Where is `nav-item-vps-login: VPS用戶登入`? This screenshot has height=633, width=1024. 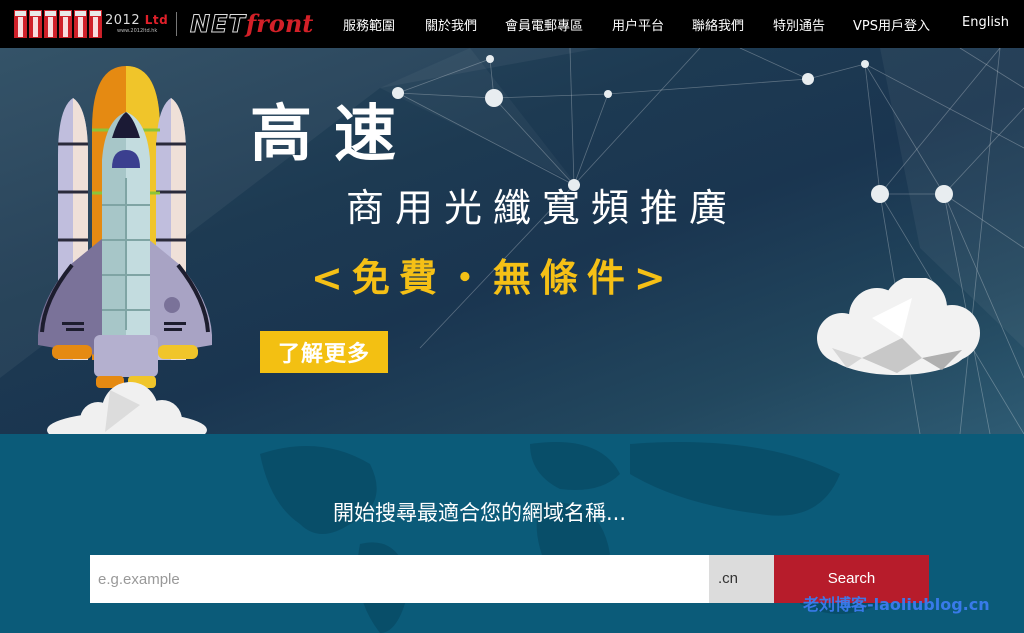 nav-item-vps-login: VPS用戶登入 is located at coordinates (891, 24).